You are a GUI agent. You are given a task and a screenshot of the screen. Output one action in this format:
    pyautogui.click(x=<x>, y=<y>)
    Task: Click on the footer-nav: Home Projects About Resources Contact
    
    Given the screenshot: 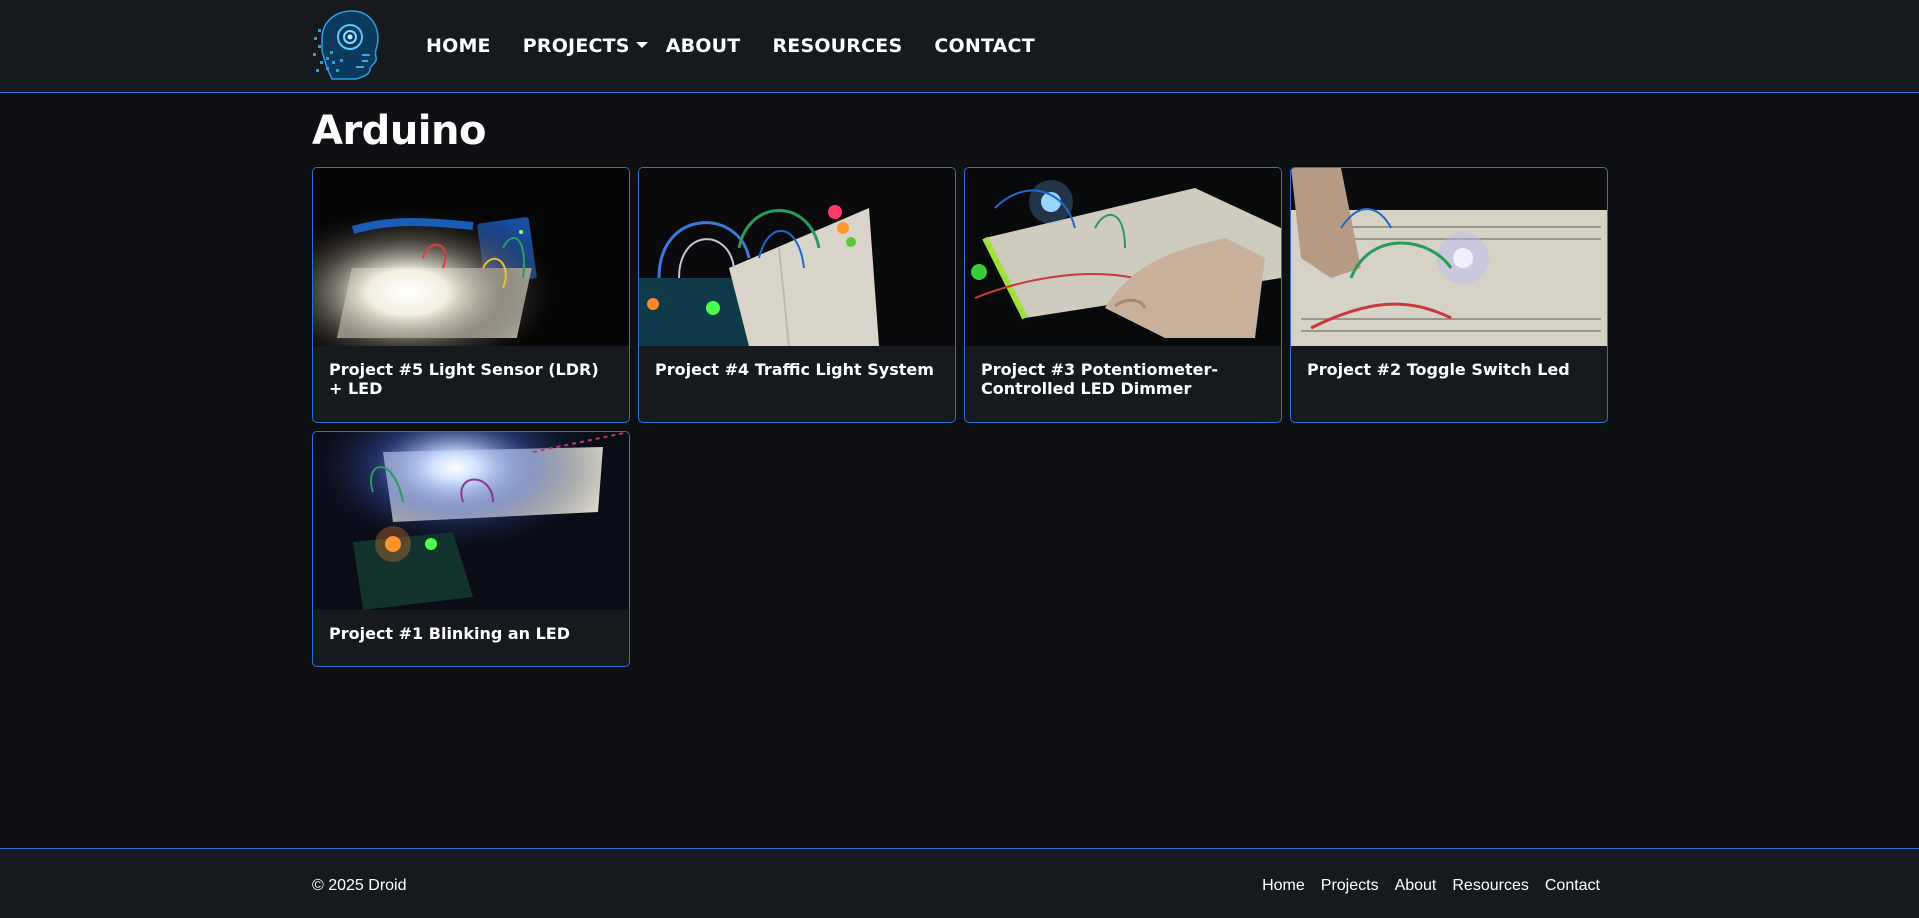 What is the action you would take?
    pyautogui.click(x=1423, y=886)
    